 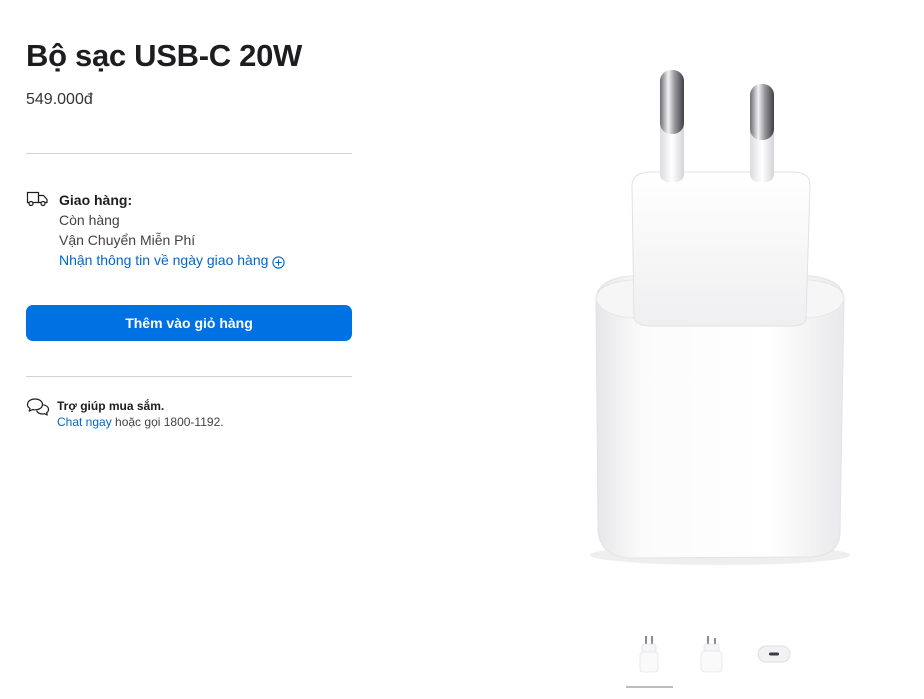 I want to click on truck-icon, so click(x=38, y=199).